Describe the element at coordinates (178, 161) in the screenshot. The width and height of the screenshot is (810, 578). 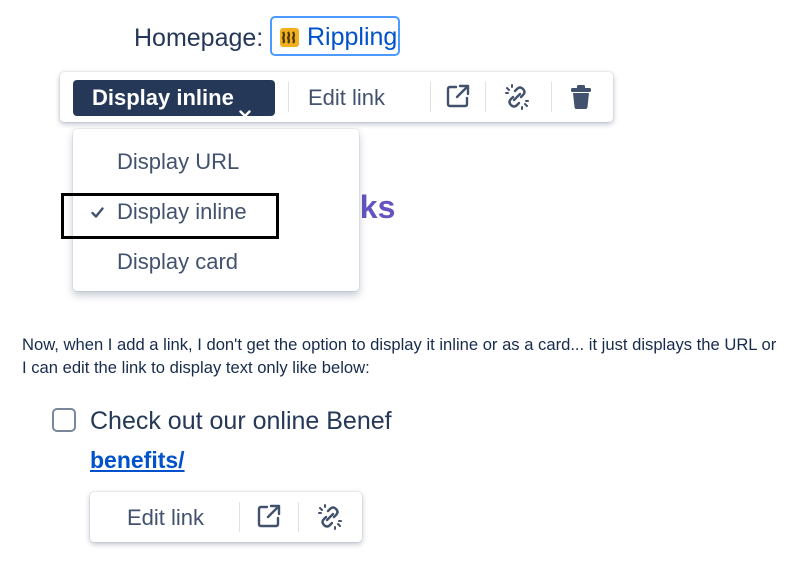
I see `menu-item-label: Display URL` at that location.